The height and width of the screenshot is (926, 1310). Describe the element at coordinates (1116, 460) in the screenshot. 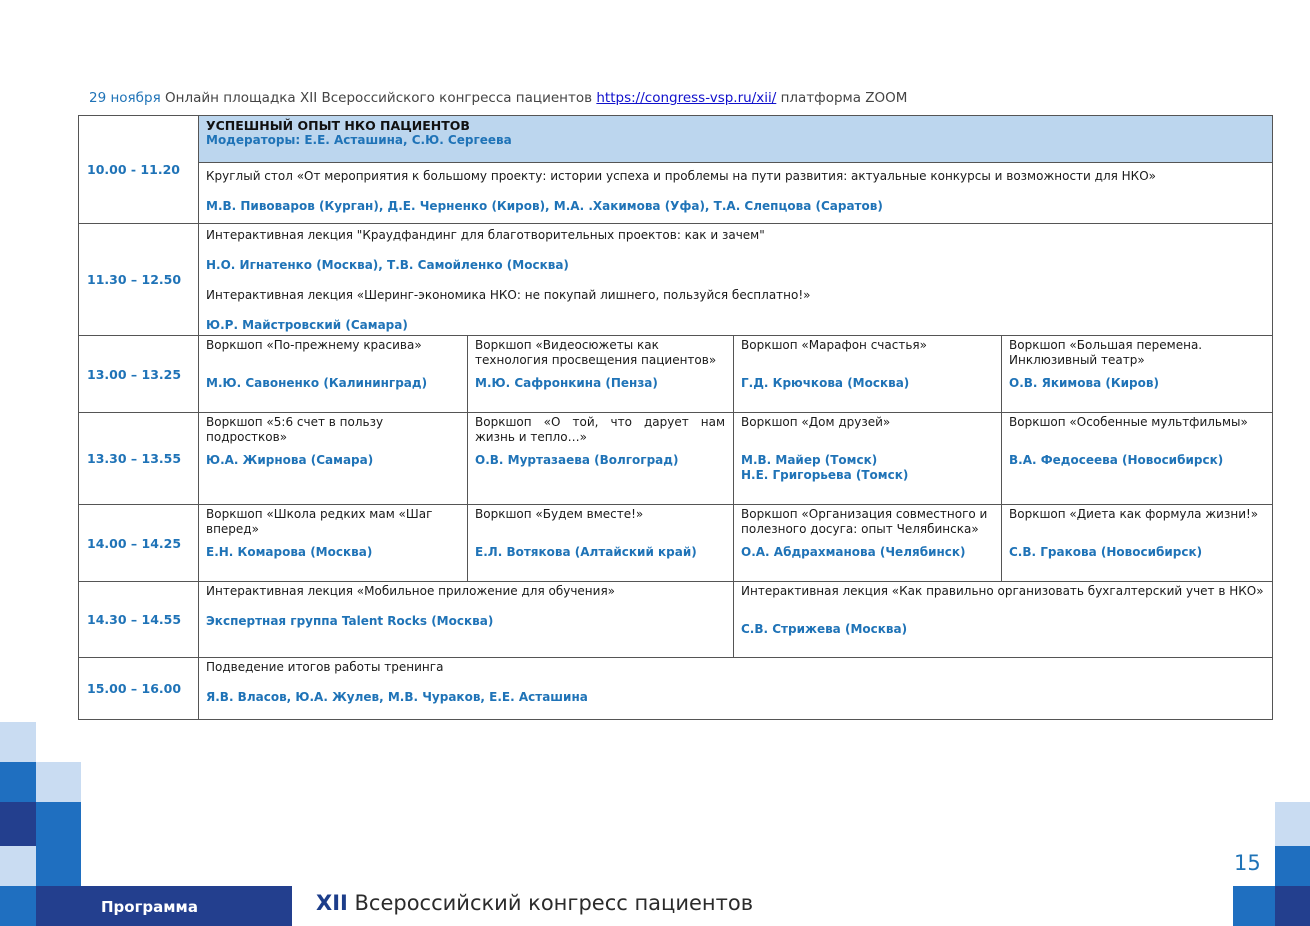

I see `speakers: В.А. Федосеева (Новосибирск)` at that location.